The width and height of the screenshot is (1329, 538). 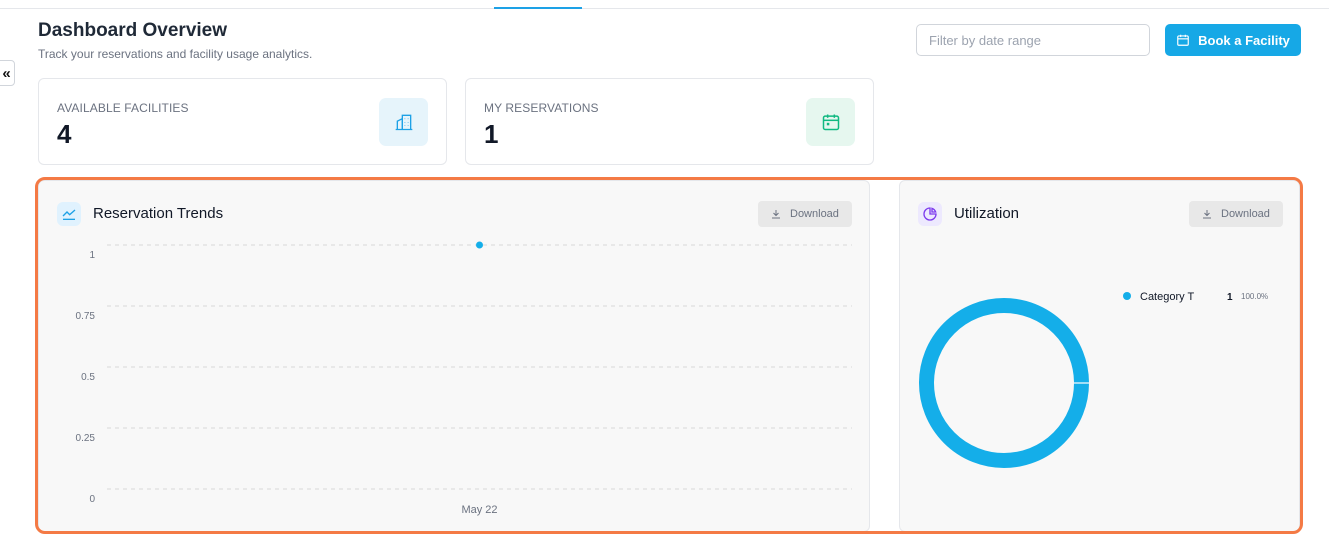 I want to click on stat-value: 4, so click(x=64, y=134).